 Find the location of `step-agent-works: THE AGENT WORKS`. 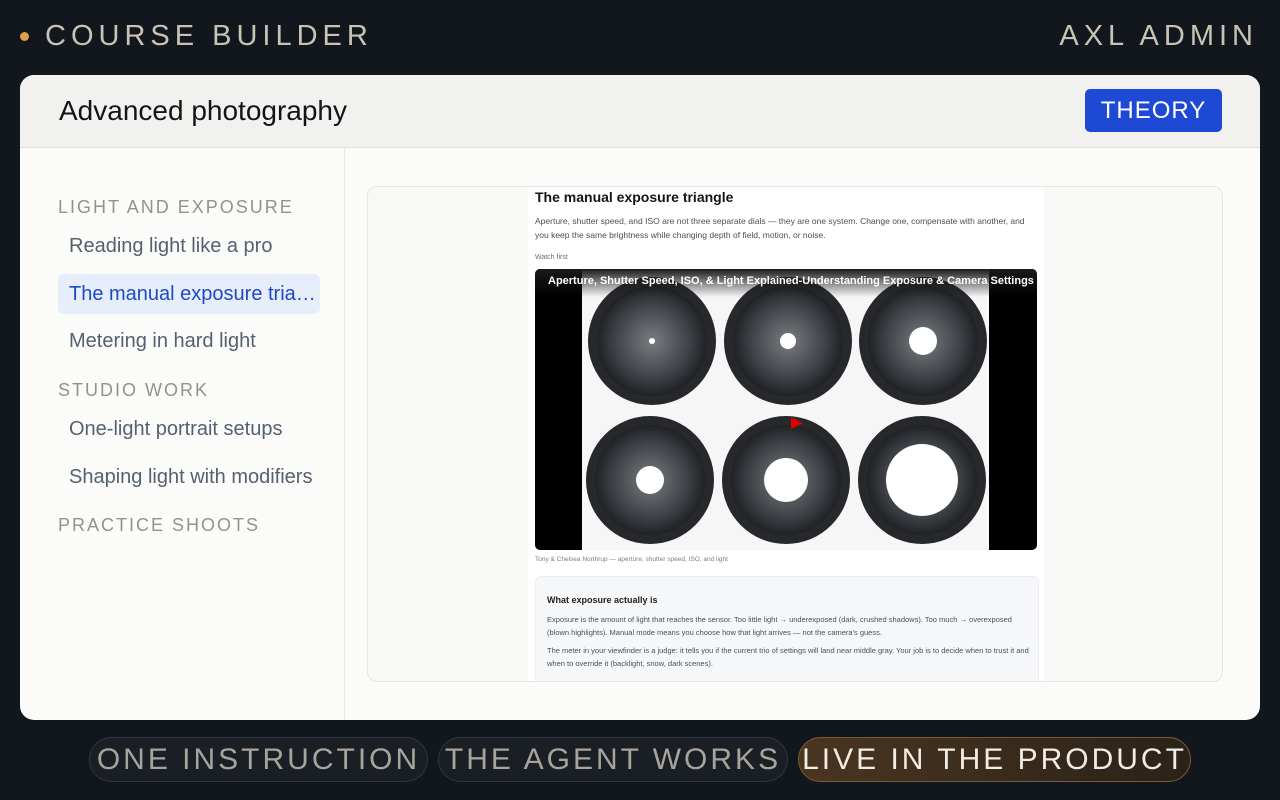

step-agent-works: THE AGENT WORKS is located at coordinates (613, 759).